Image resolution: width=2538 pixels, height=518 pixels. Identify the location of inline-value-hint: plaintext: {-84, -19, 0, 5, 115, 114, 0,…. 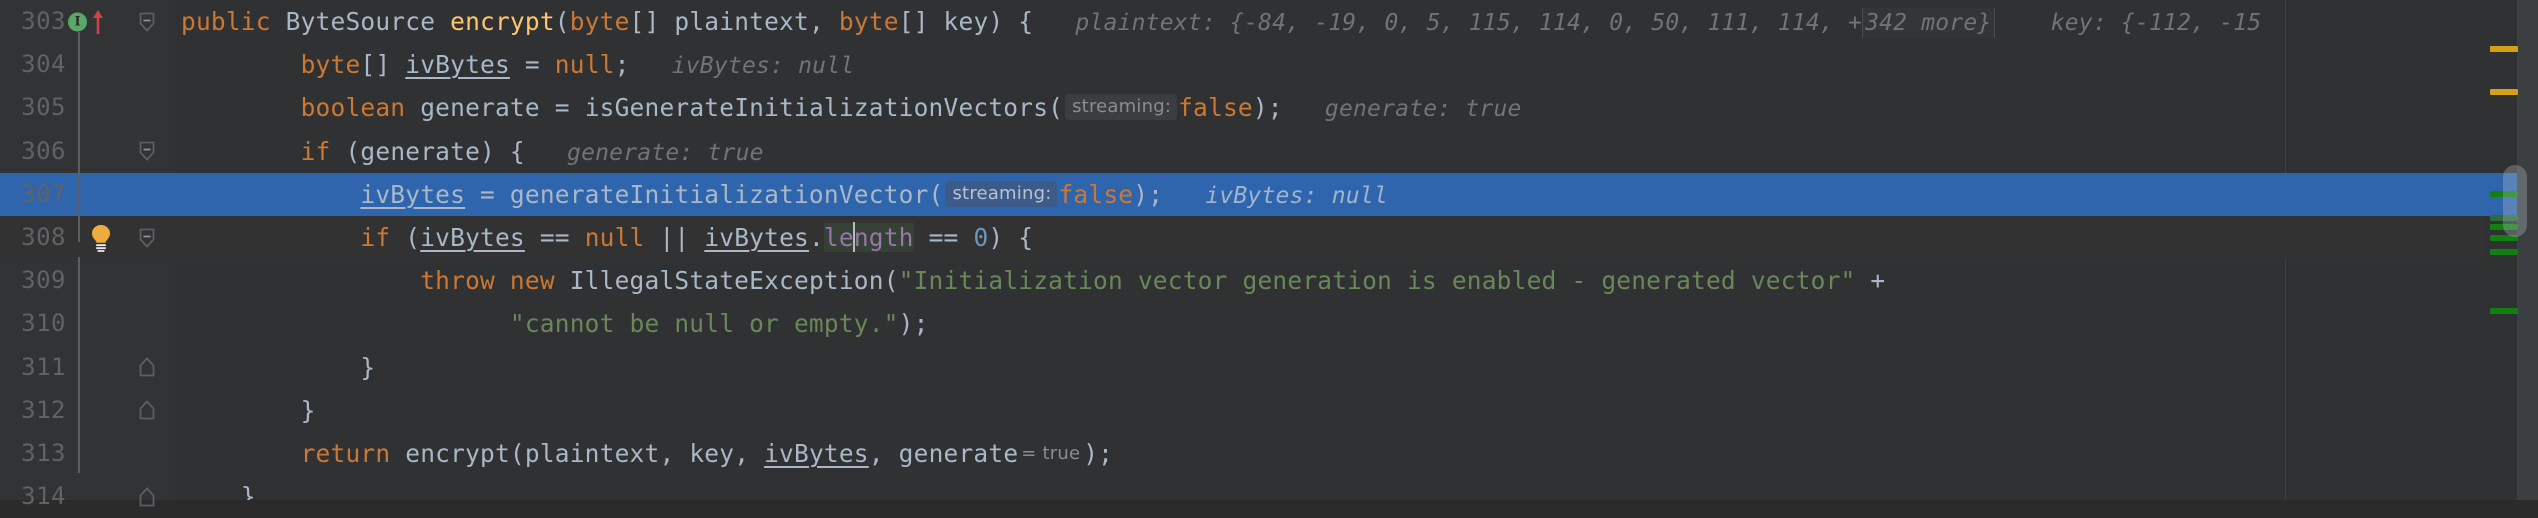
(1447, 23).